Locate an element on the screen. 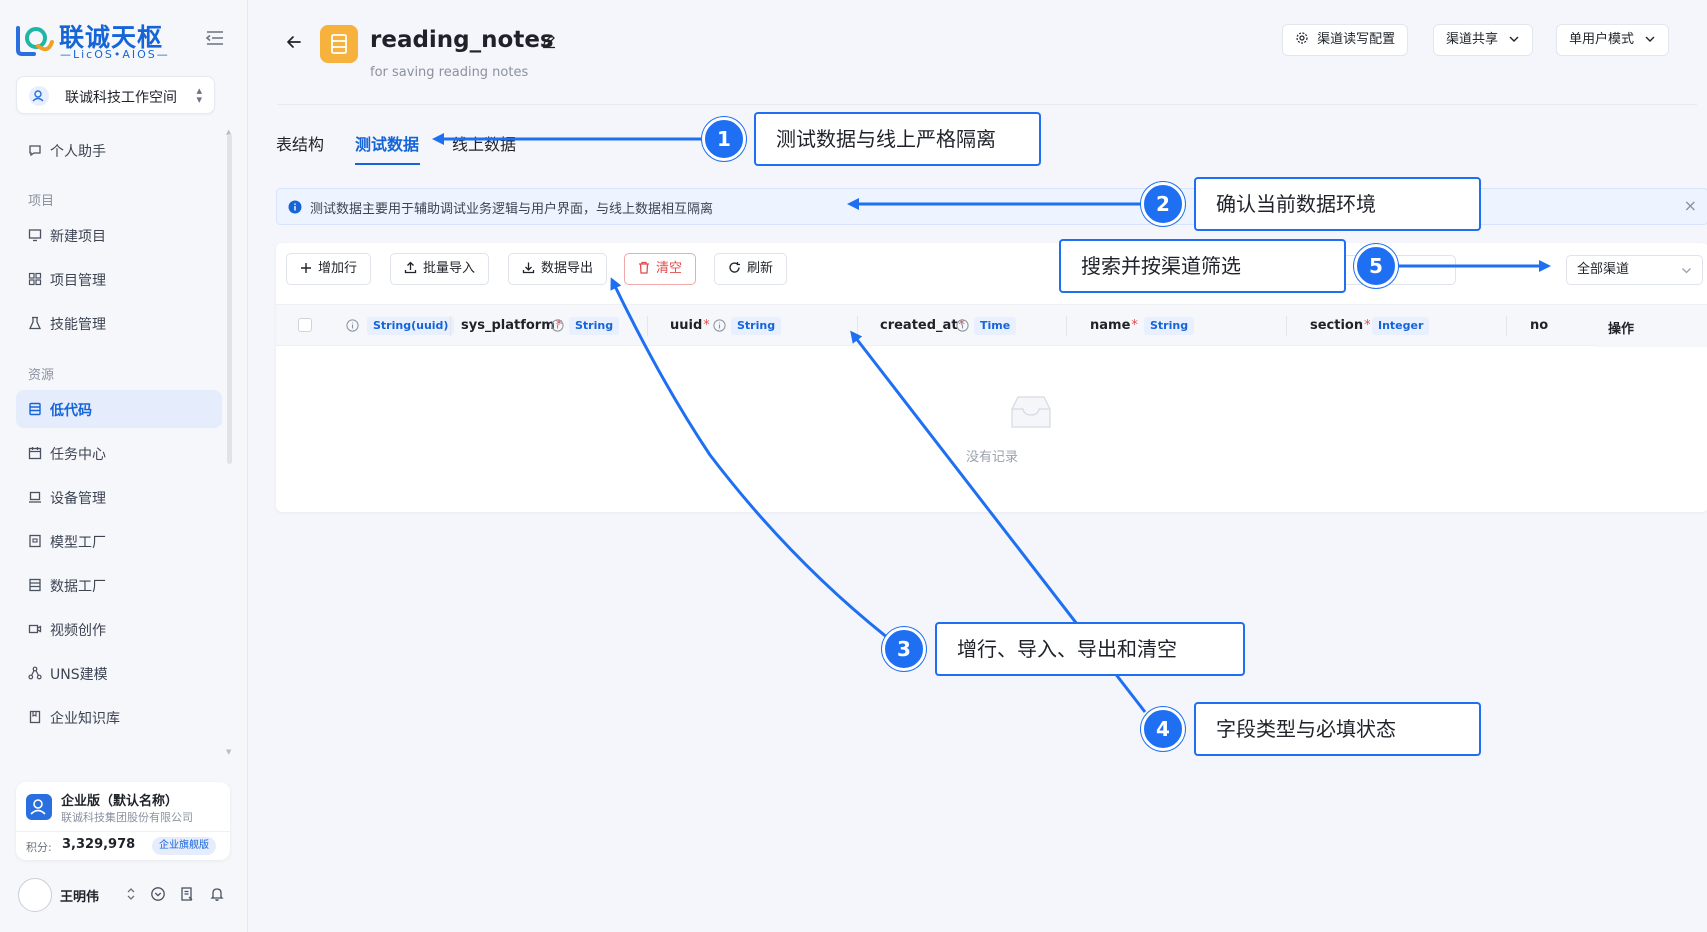 The width and height of the screenshot is (1707, 932). nav-label: 个人助手 is located at coordinates (78, 152).